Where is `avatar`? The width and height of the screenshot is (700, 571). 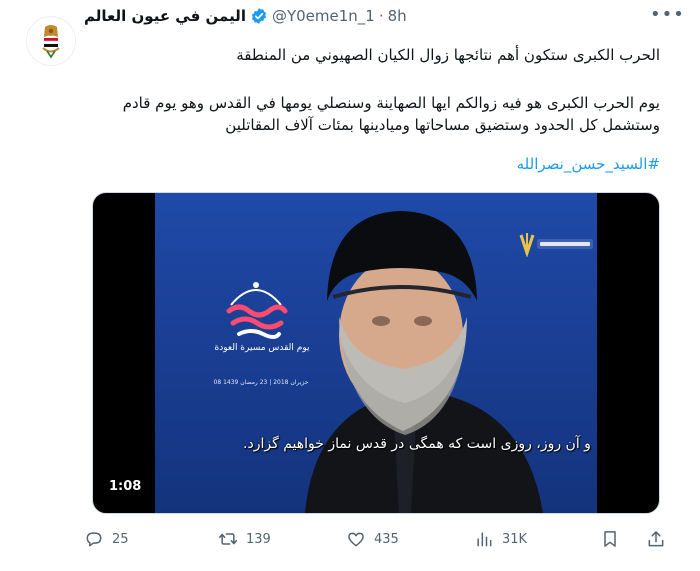
avatar is located at coordinates (51, 41).